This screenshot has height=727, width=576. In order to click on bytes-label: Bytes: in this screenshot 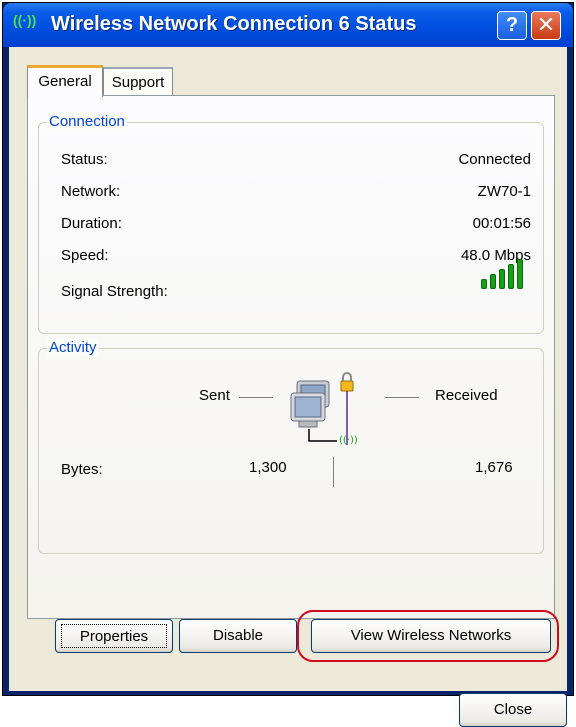, I will do `click(82, 469)`.